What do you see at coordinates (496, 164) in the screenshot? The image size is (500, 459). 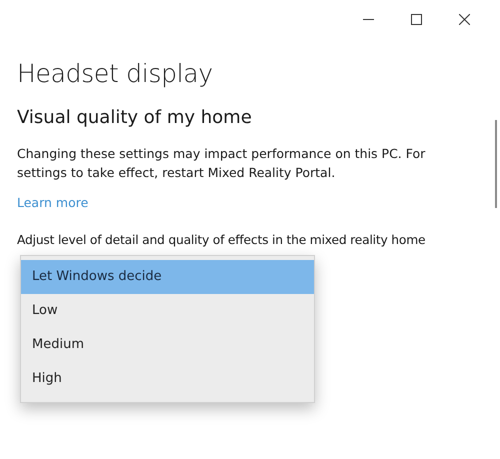 I see `scrollbar` at bounding box center [496, 164].